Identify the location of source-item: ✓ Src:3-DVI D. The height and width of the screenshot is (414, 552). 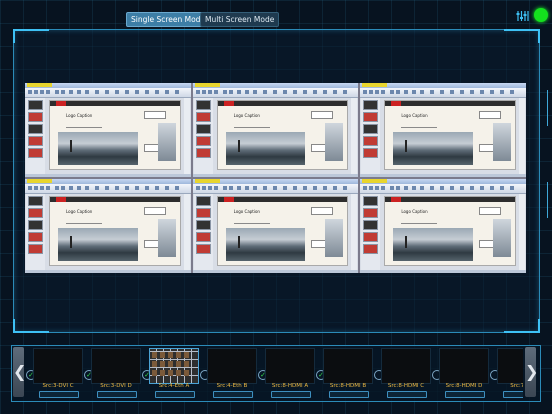
(112, 373).